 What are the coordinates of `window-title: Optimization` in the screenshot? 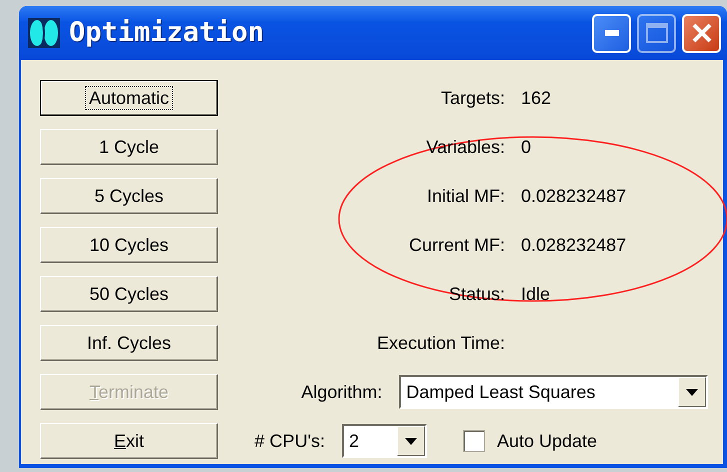 It's located at (166, 33).